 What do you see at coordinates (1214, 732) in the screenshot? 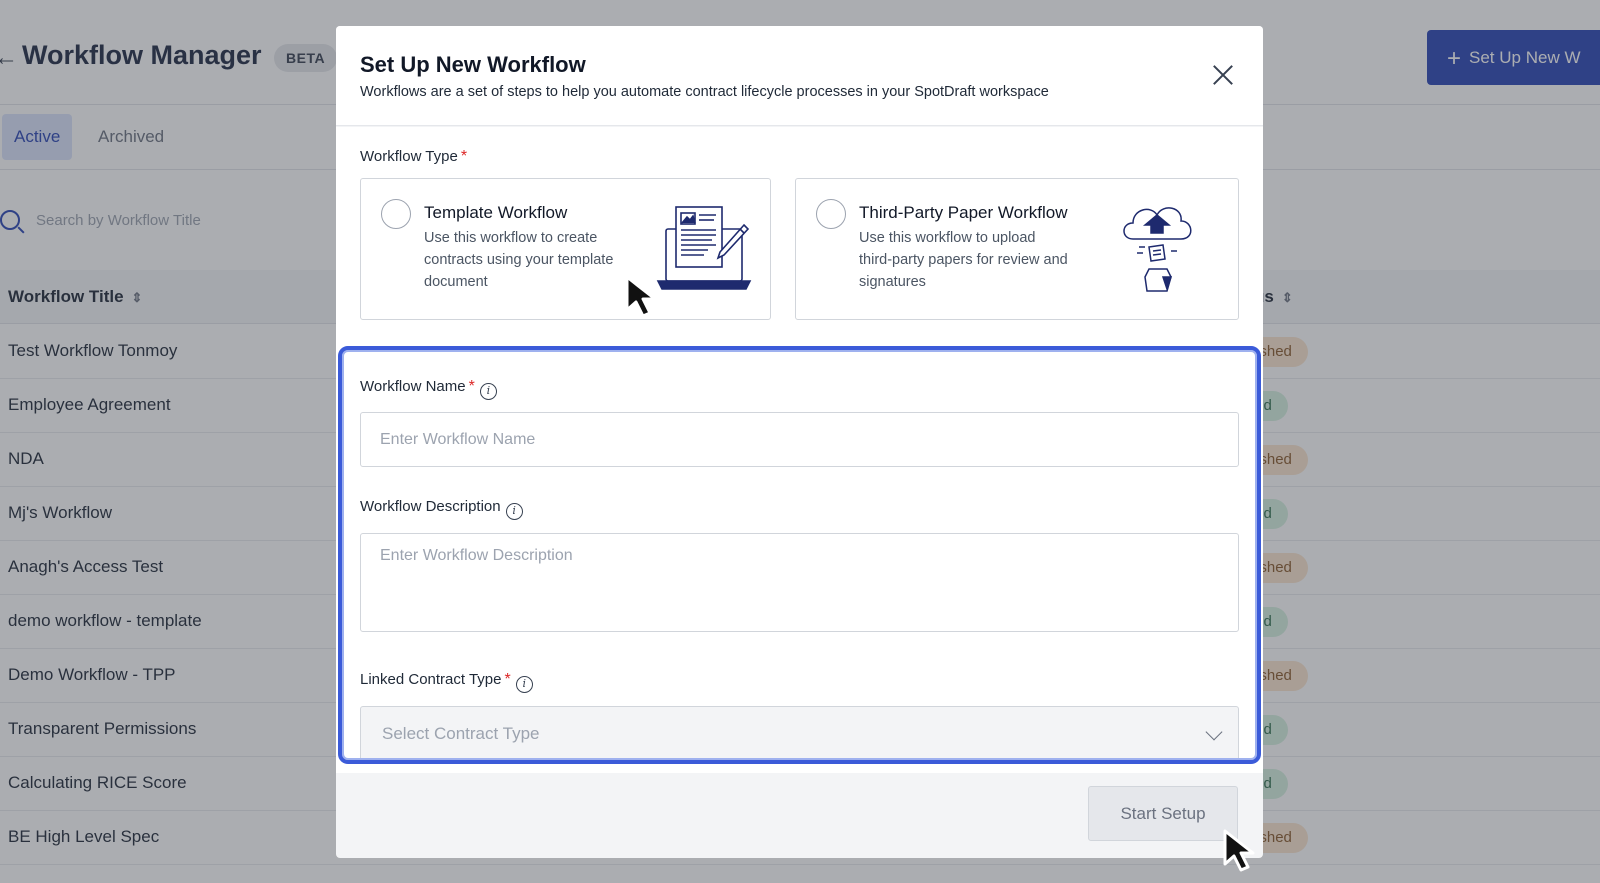
I see `chevron-down-icon` at bounding box center [1214, 732].